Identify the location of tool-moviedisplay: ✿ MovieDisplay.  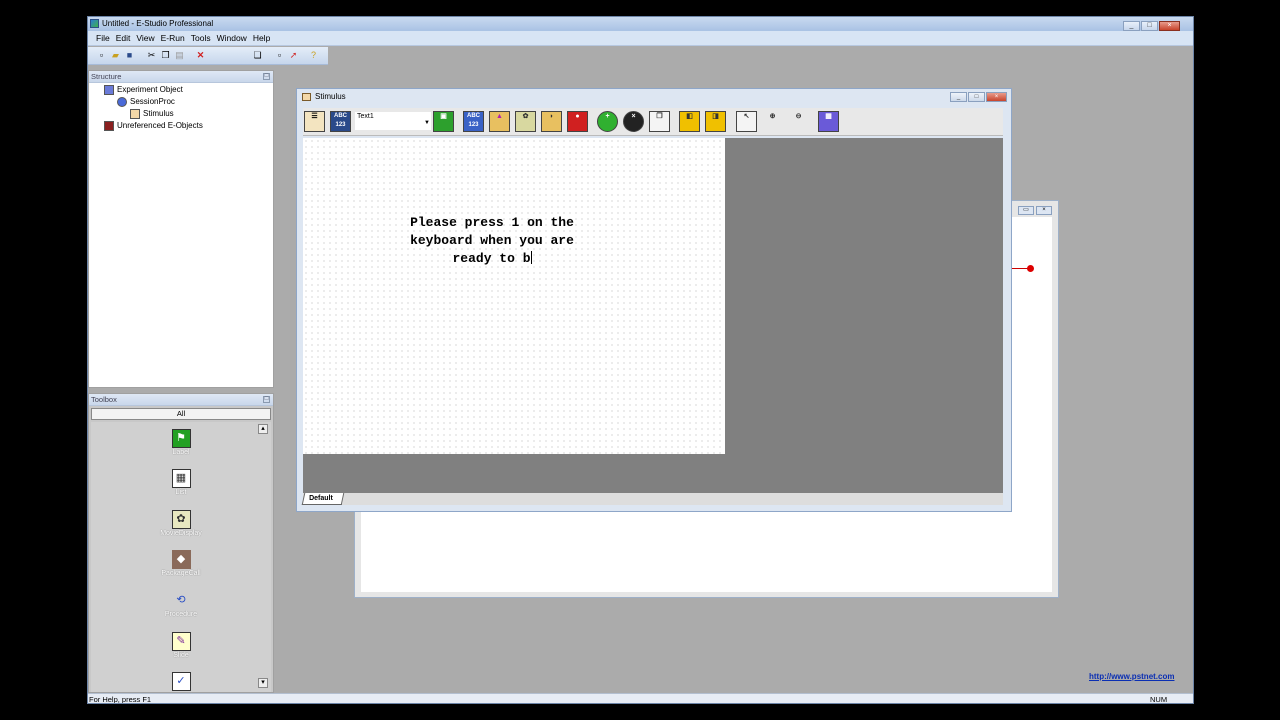
(181, 523).